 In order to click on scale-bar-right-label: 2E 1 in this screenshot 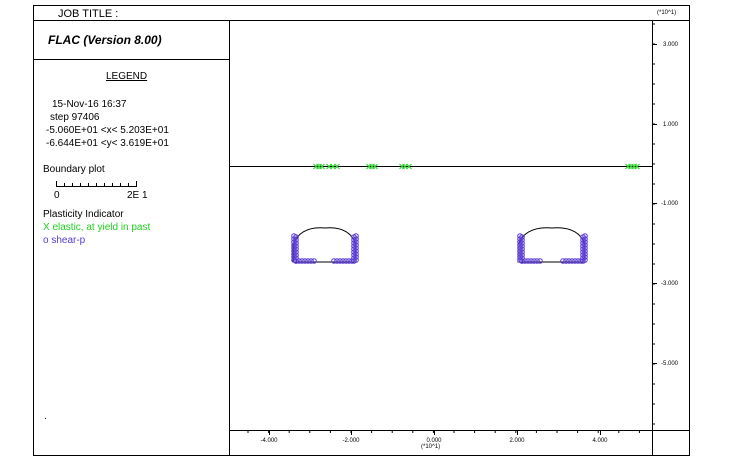, I will do `click(137, 195)`.